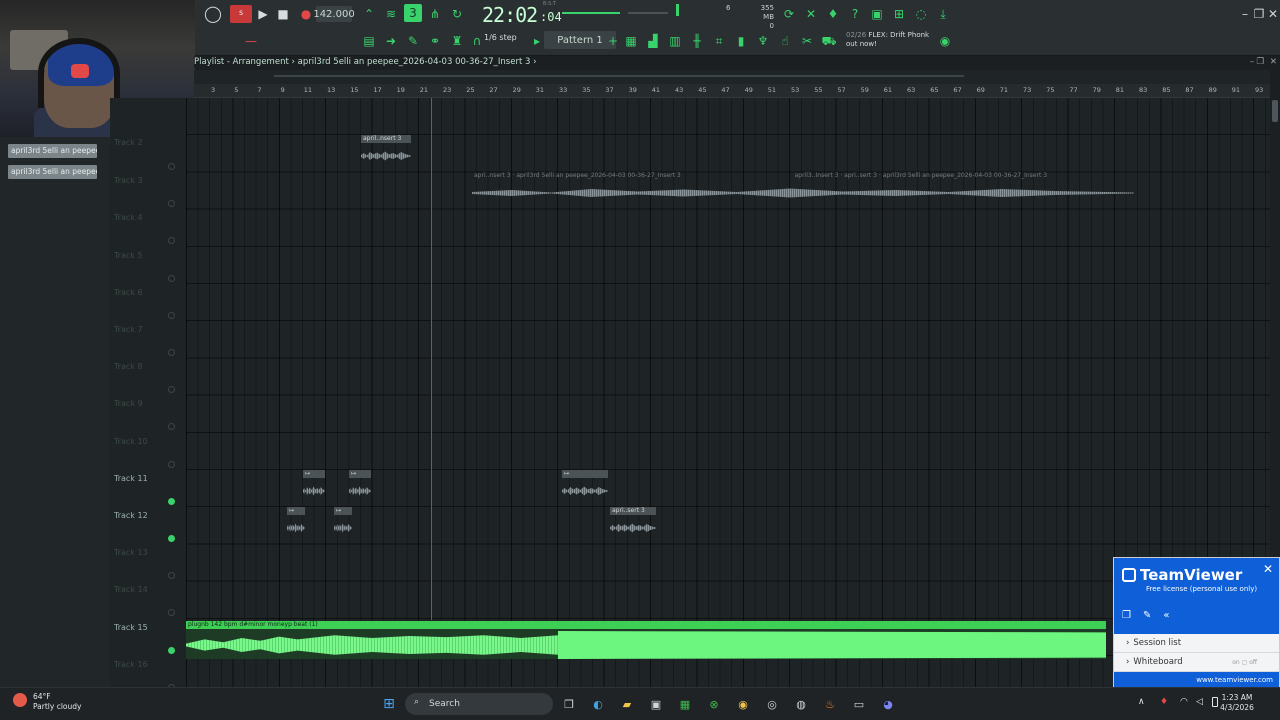  What do you see at coordinates (128, 403) in the screenshot?
I see `track-name: Track 9` at bounding box center [128, 403].